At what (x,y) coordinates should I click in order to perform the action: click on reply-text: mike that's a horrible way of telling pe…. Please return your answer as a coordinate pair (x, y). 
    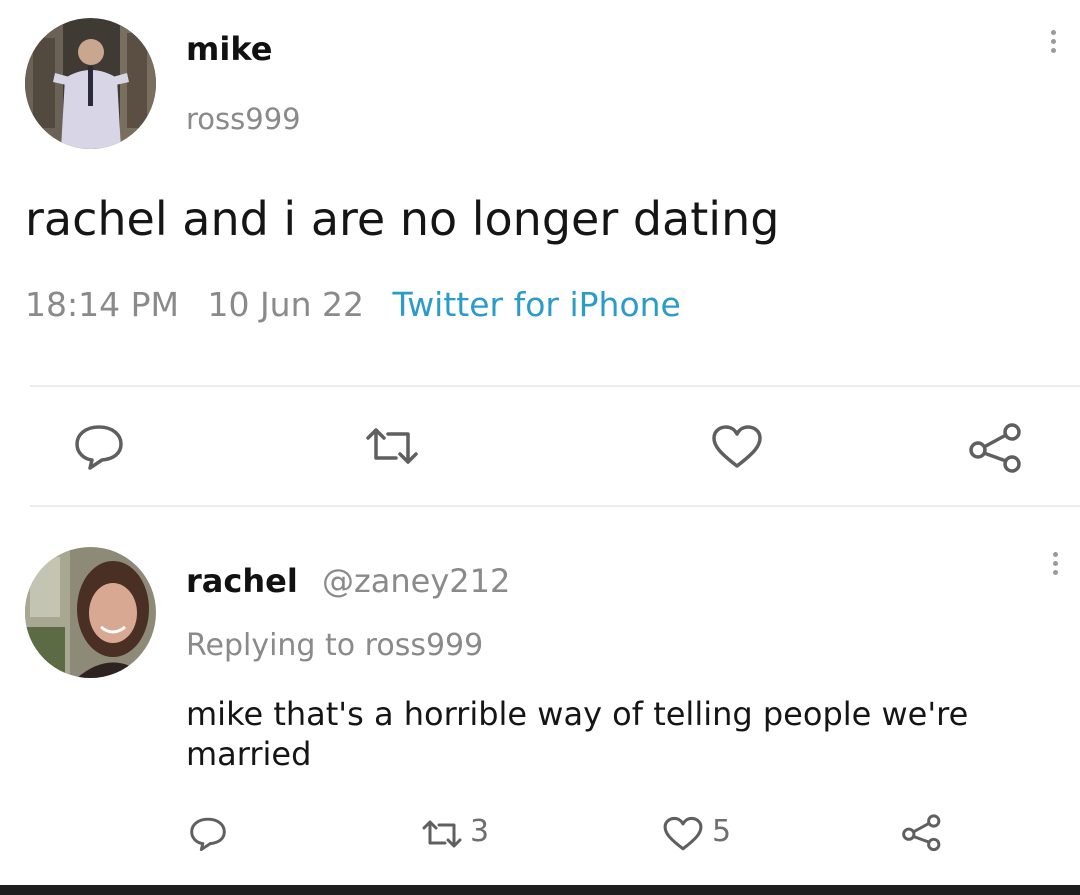
    Looking at the image, I should click on (577, 734).